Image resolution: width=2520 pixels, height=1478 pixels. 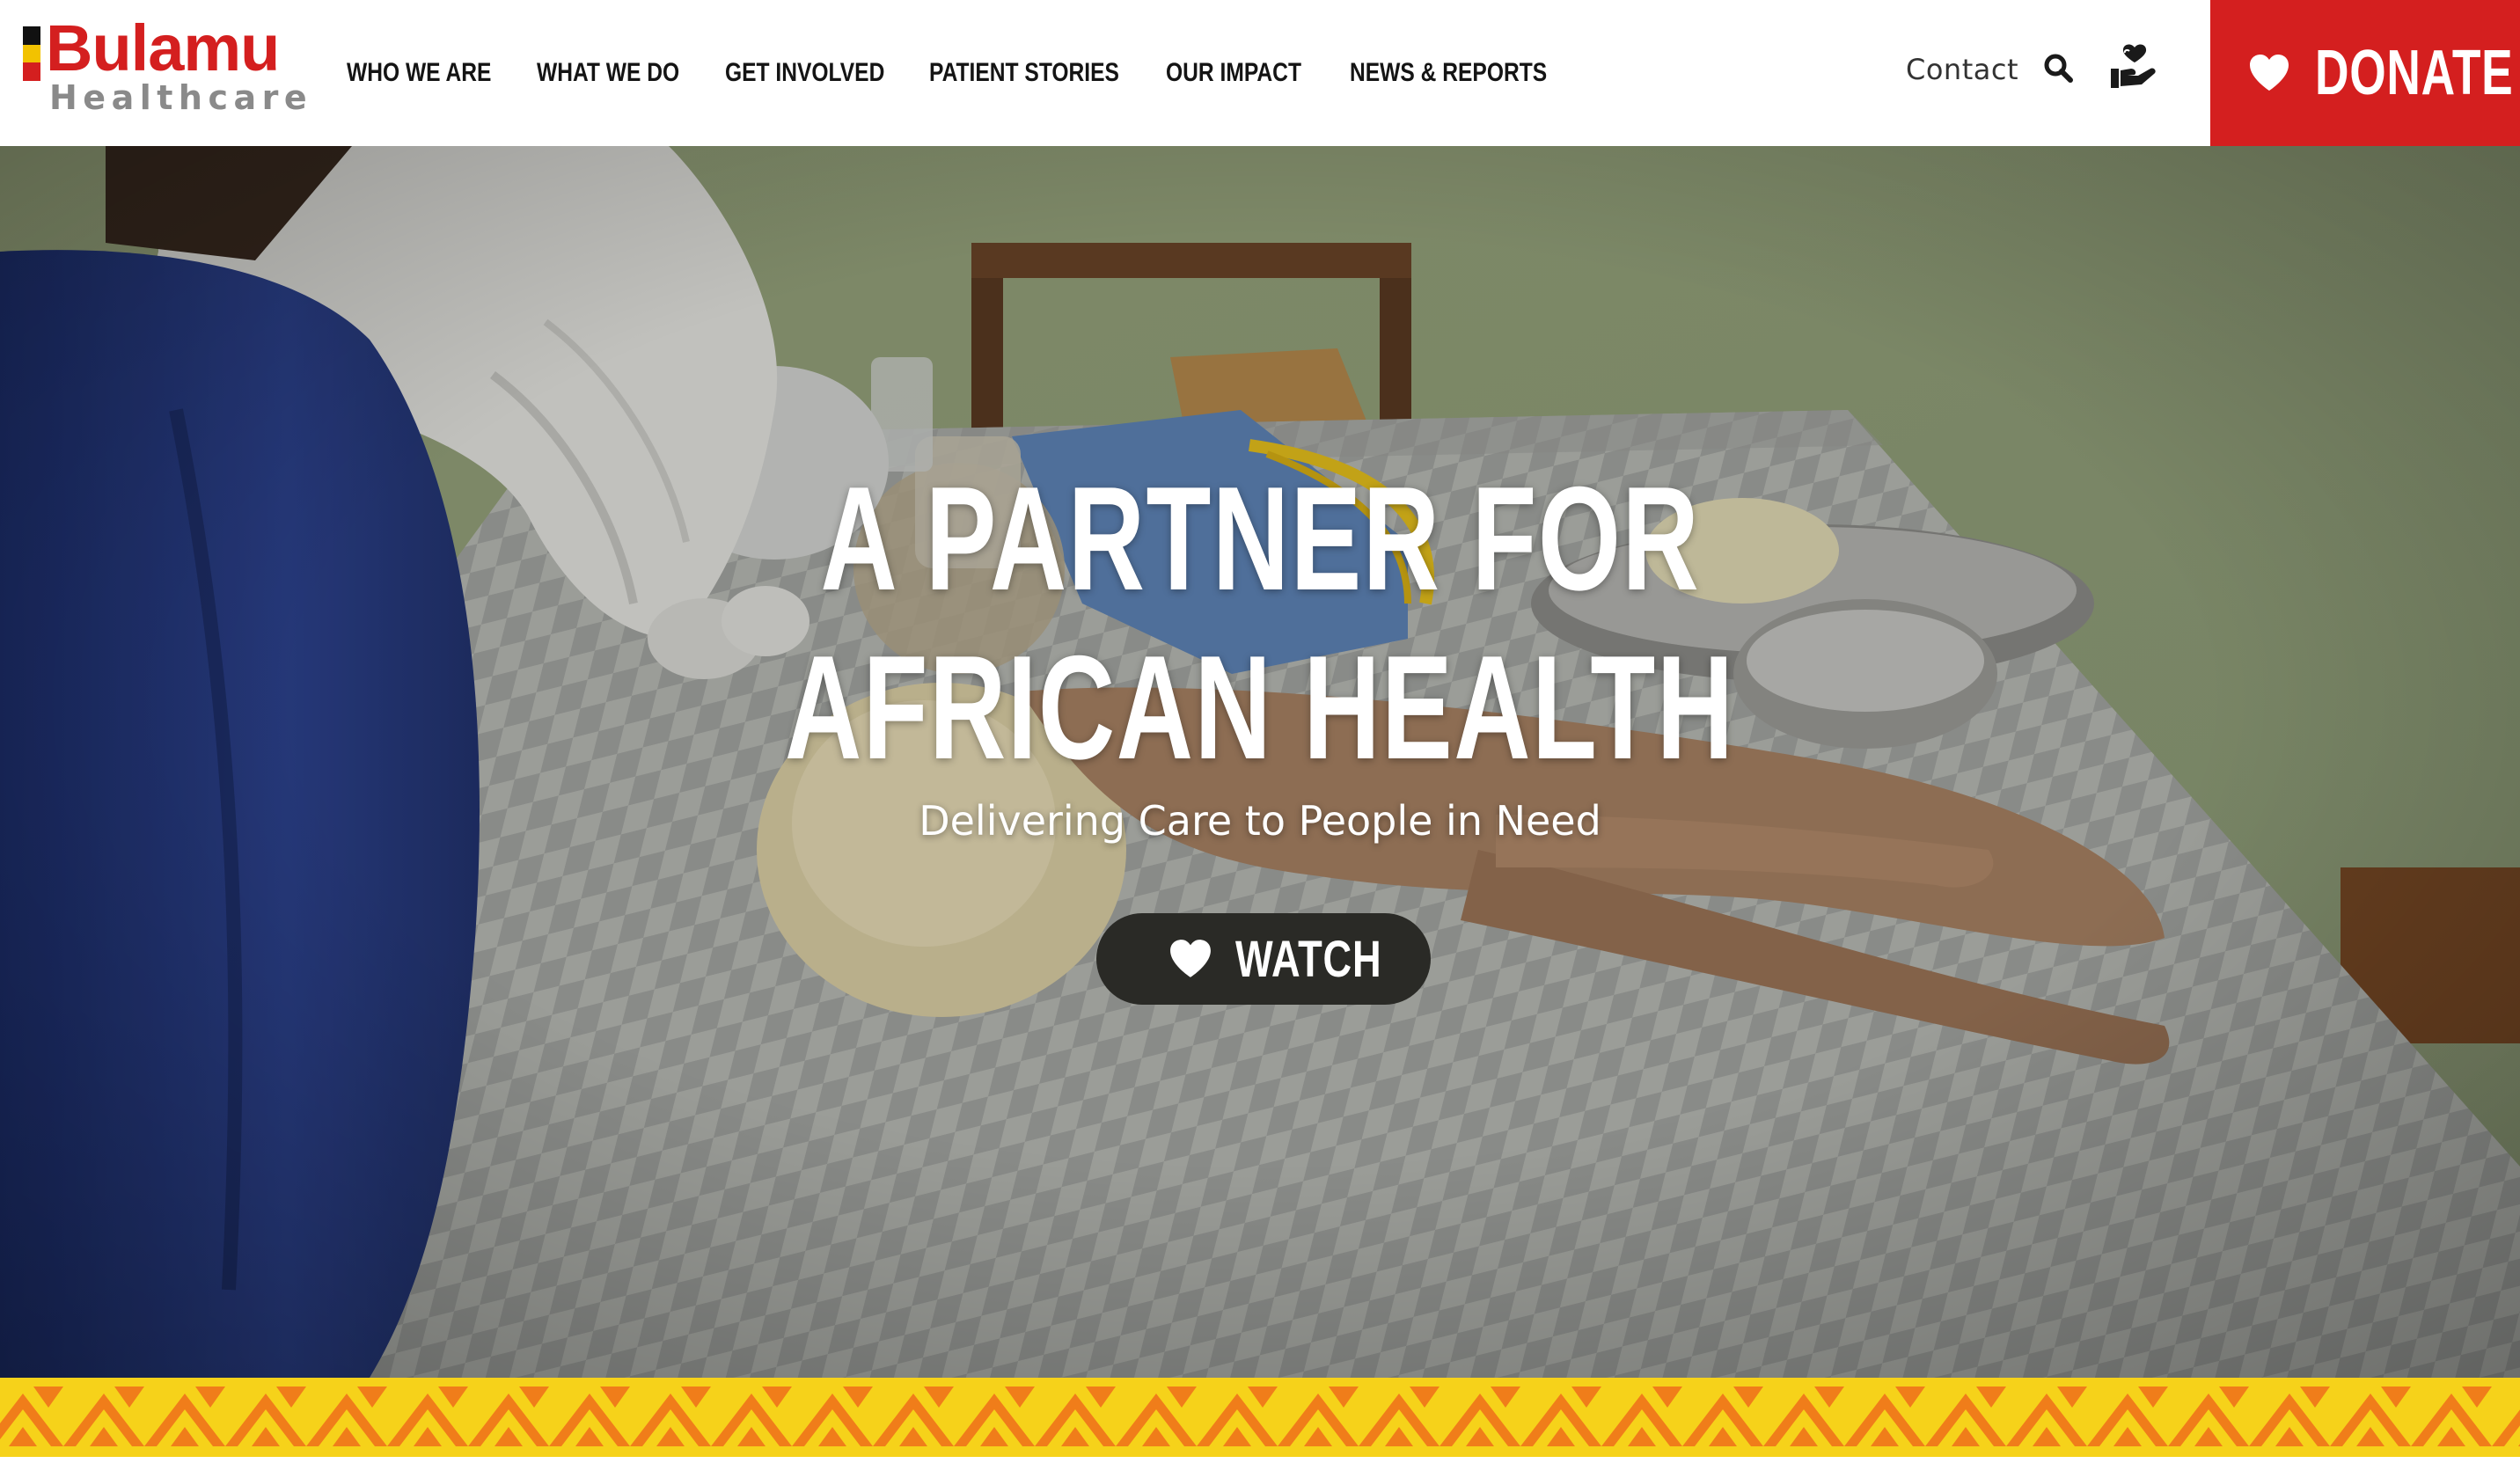 I want to click on hero-title-line-2: AFRICAN HEALTH, so click(x=1260, y=708).